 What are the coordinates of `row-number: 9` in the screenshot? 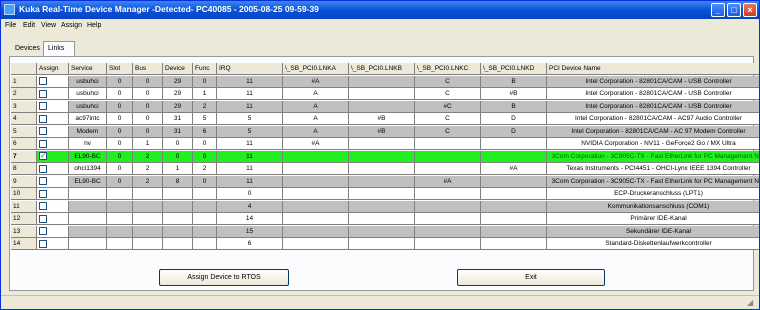 It's located at (24, 181).